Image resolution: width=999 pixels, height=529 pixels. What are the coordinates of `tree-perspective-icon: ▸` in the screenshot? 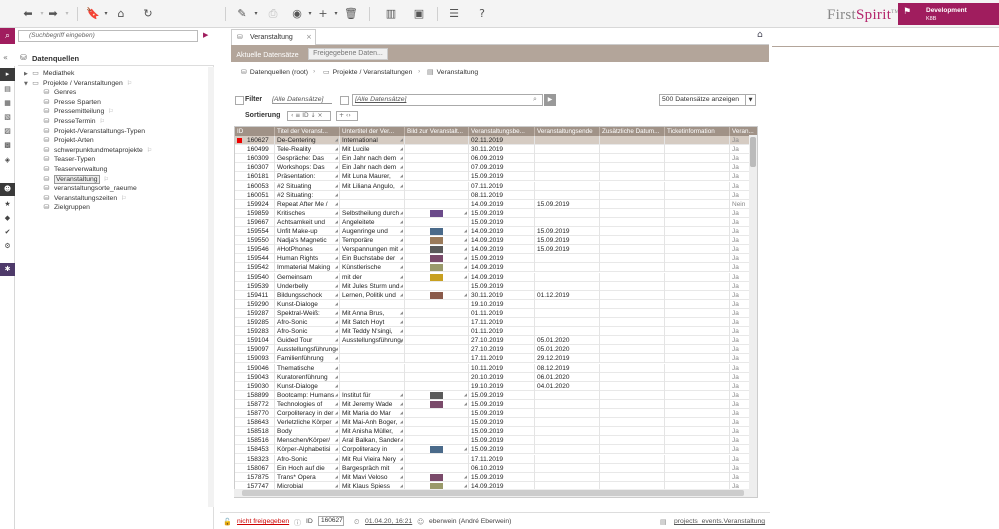 It's located at (7, 74).